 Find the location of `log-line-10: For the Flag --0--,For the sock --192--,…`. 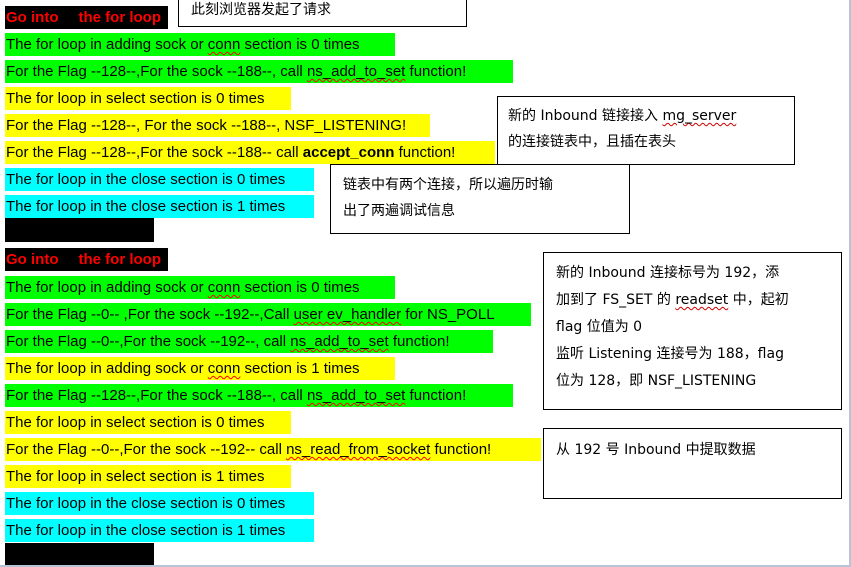

log-line-10: For the Flag --0--,For the sock --192--,… is located at coordinates (249, 341).